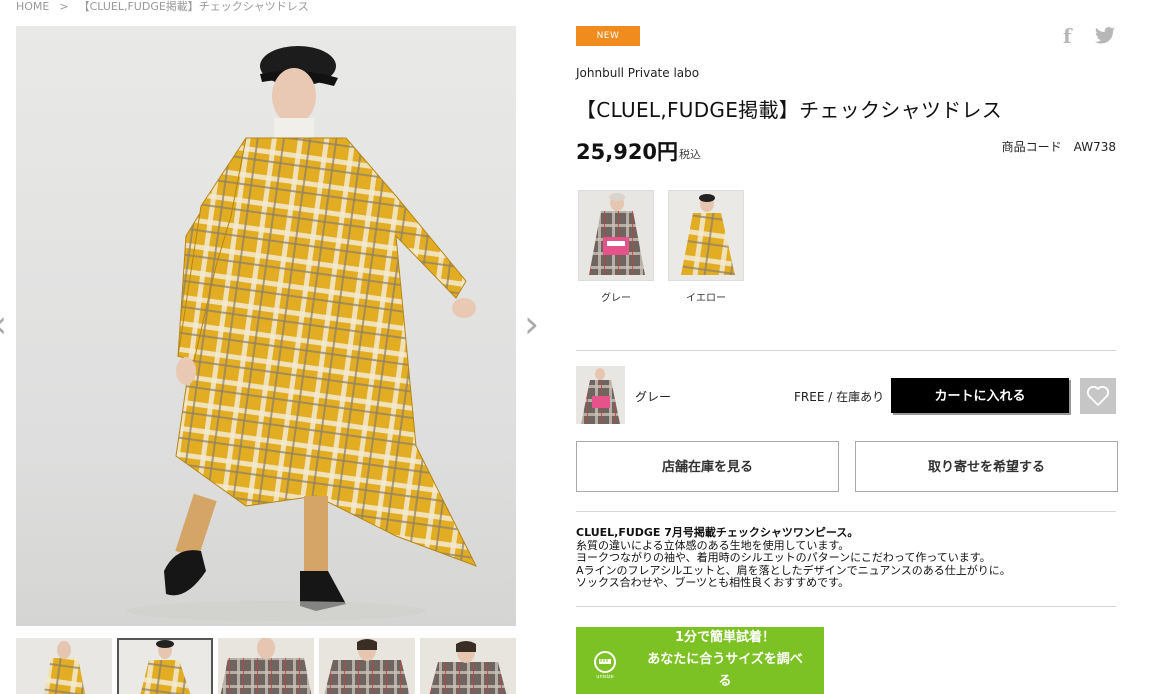 The image size is (1158, 694). Describe the element at coordinates (706, 298) in the screenshot. I see `color-label-yellow: イエロー` at that location.